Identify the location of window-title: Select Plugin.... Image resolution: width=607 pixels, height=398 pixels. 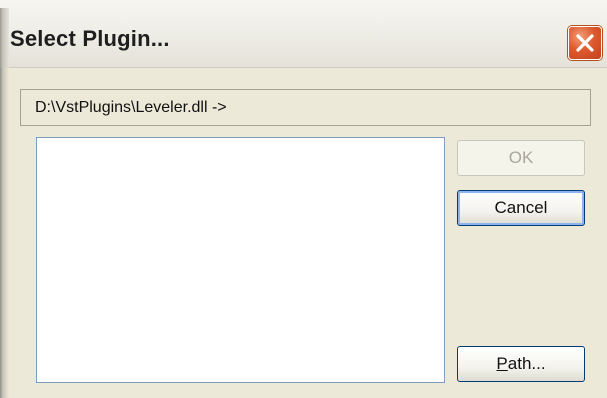
(90, 38).